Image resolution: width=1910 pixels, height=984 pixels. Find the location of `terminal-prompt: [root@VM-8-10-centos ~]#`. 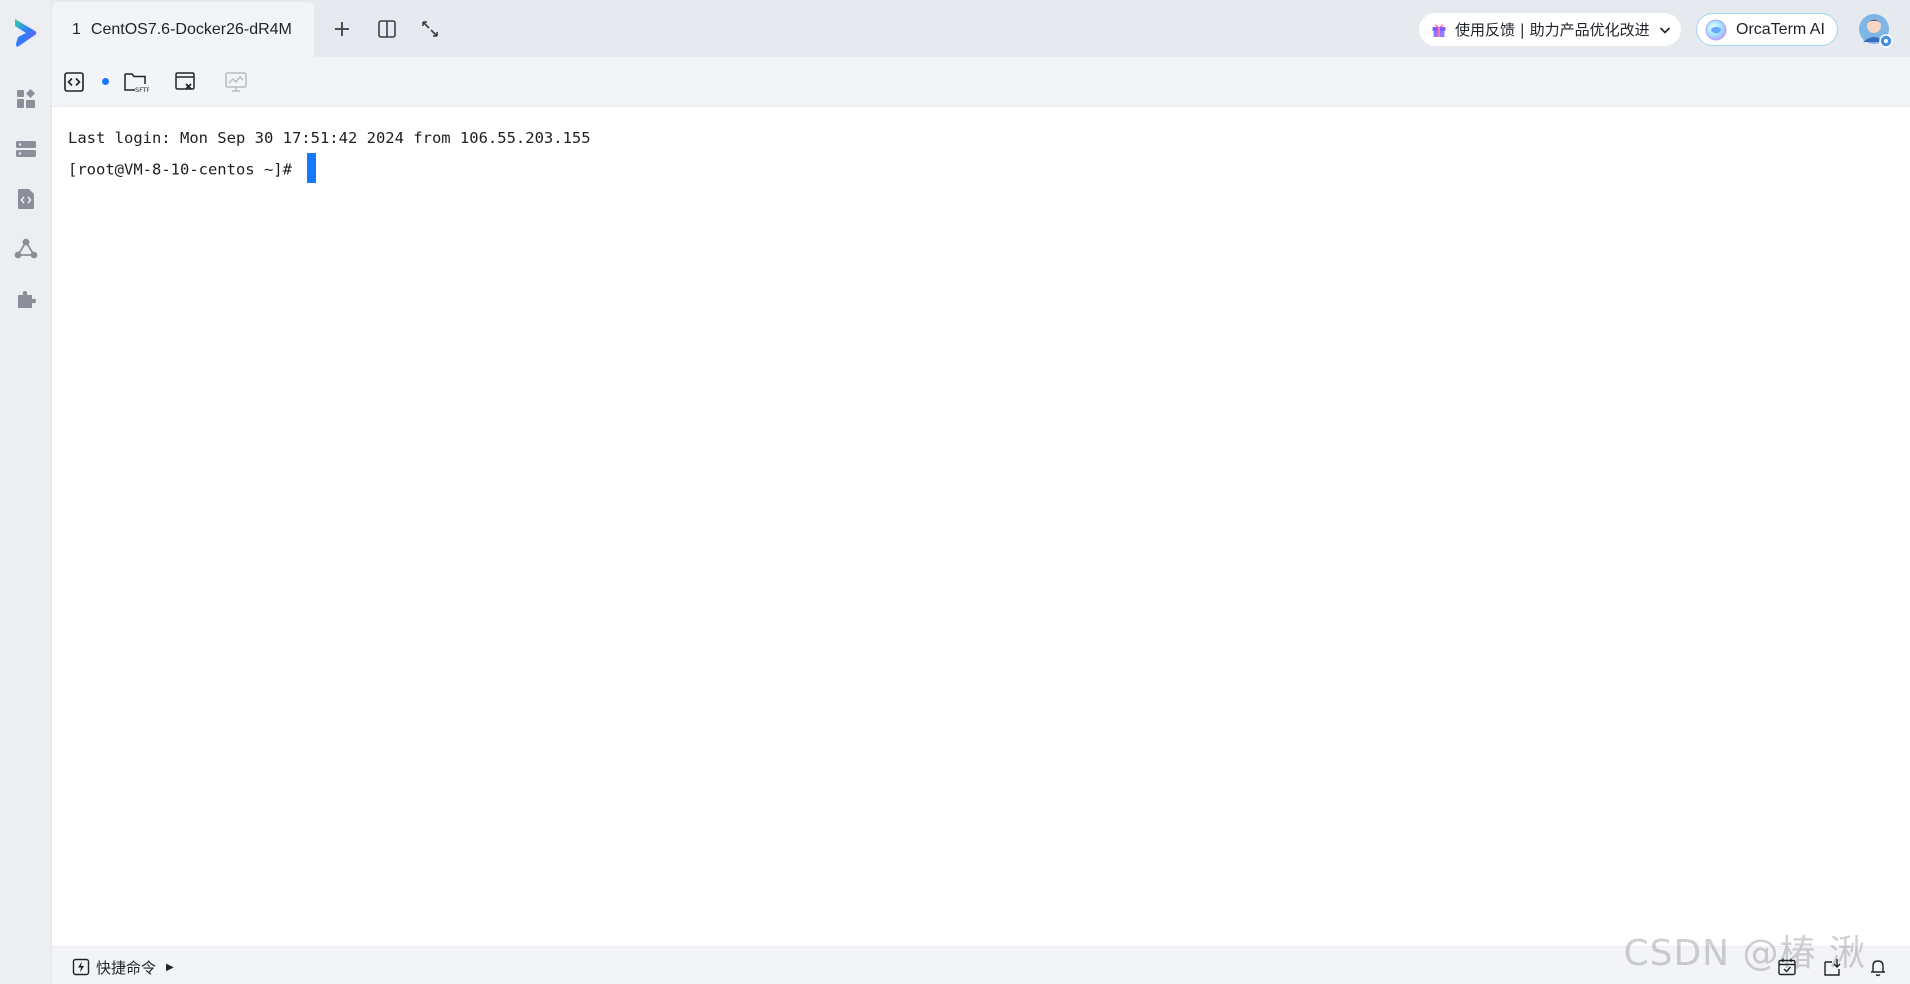

terminal-prompt: [root@VM-8-10-centos ~]# is located at coordinates (185, 169).